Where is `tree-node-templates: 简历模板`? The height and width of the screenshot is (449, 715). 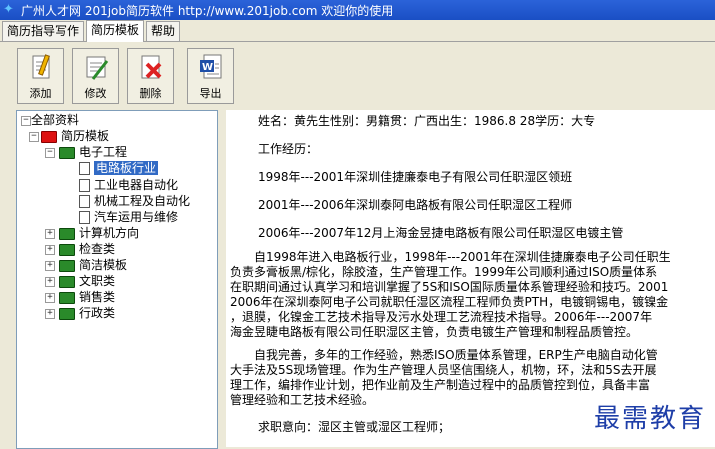 tree-node-templates: 简历模板 is located at coordinates (75, 136).